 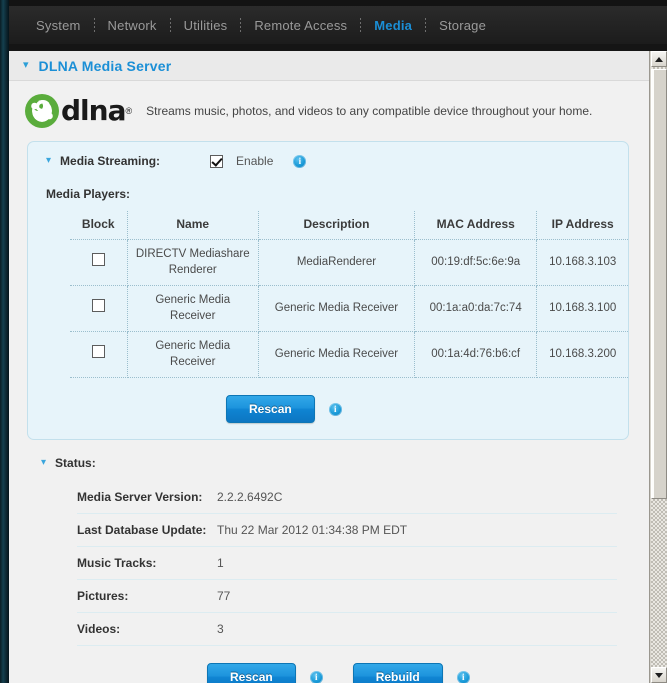 I want to click on column-header-ip-address: IP Address, so click(x=582, y=225).